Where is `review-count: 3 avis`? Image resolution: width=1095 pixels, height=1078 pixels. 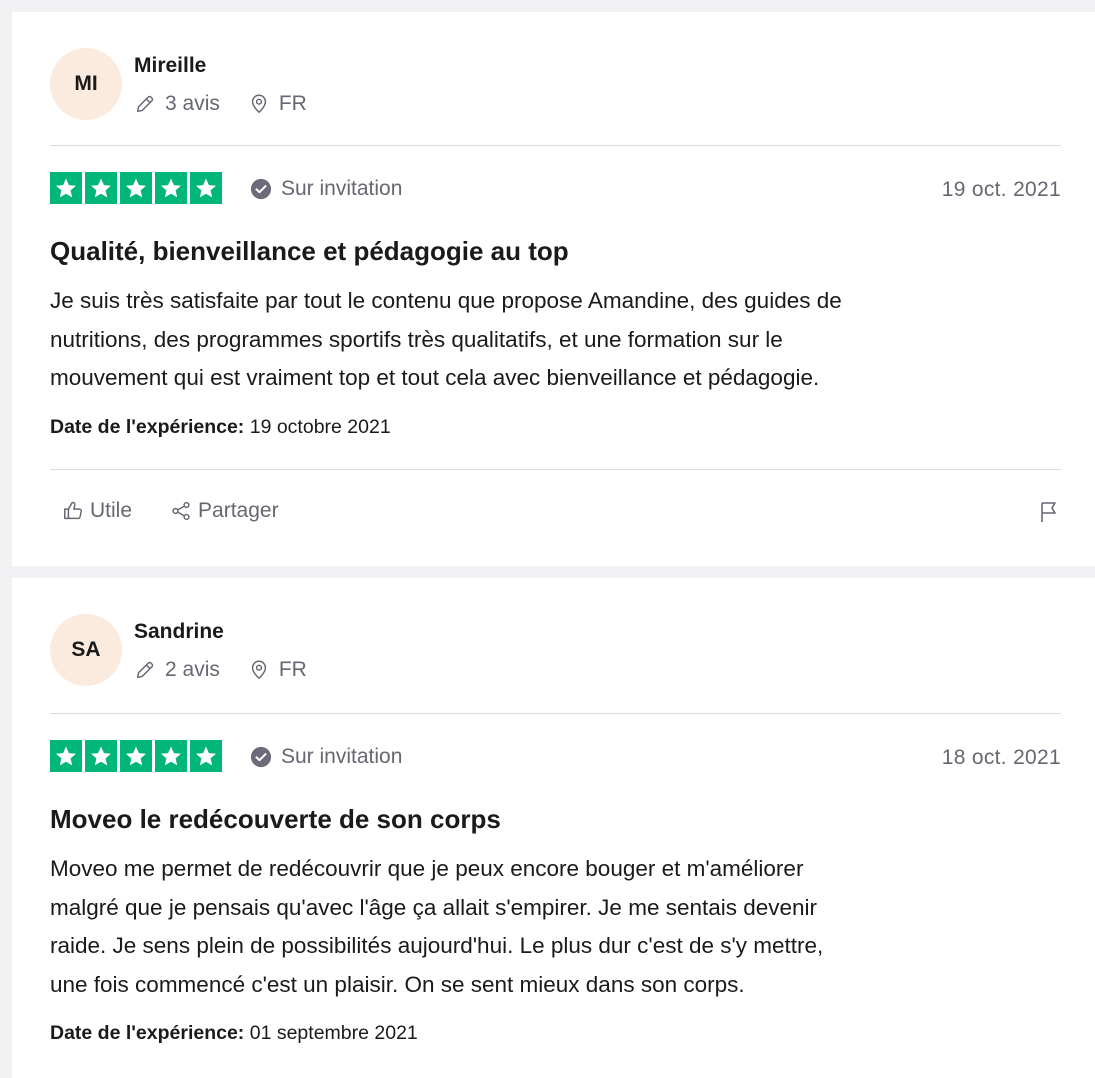
review-count: 3 avis is located at coordinates (192, 103).